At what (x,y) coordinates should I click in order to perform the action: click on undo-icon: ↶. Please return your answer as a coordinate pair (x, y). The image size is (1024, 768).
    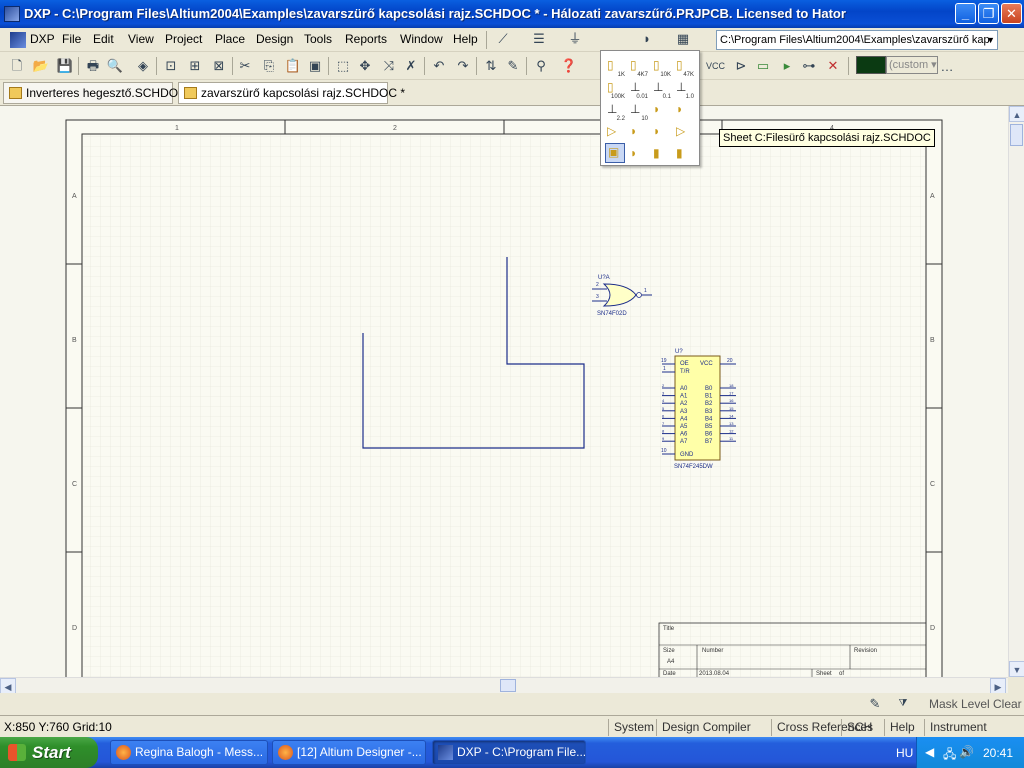
    Looking at the image, I should click on (439, 66).